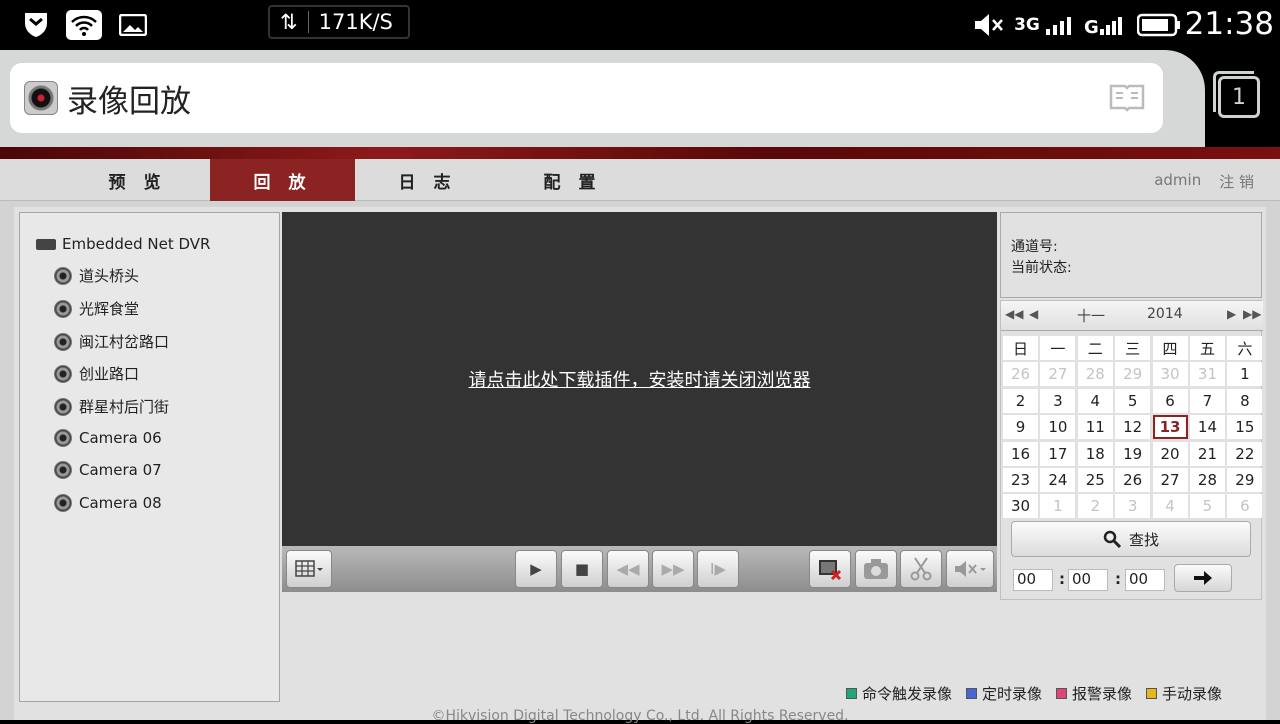 This screenshot has width=1280, height=724. Describe the element at coordinates (108, 503) in the screenshot. I see `tree-item-camera: Camera 08` at that location.